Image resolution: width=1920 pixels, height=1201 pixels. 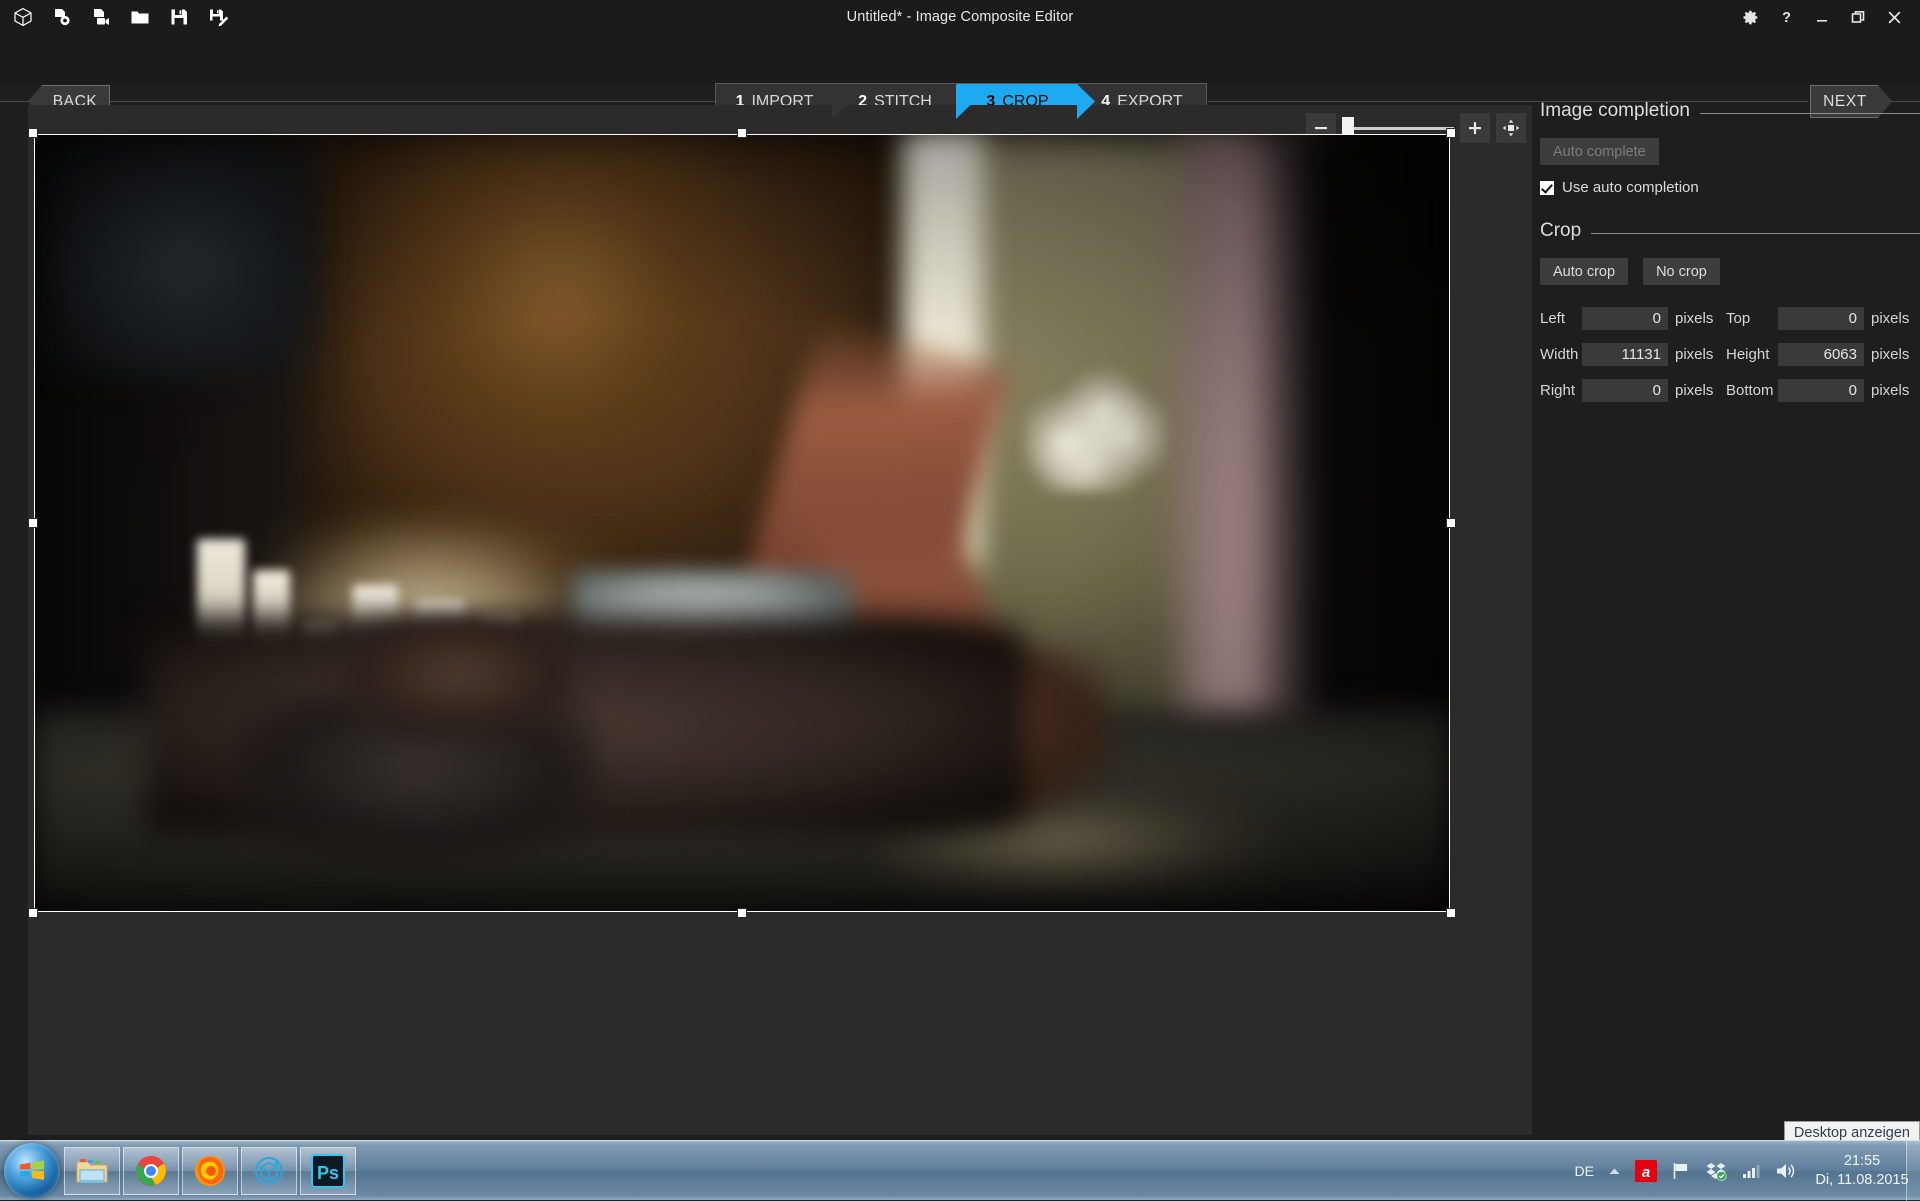 What do you see at coordinates (1625, 354) in the screenshot?
I see `crop-width-input: 11131` at bounding box center [1625, 354].